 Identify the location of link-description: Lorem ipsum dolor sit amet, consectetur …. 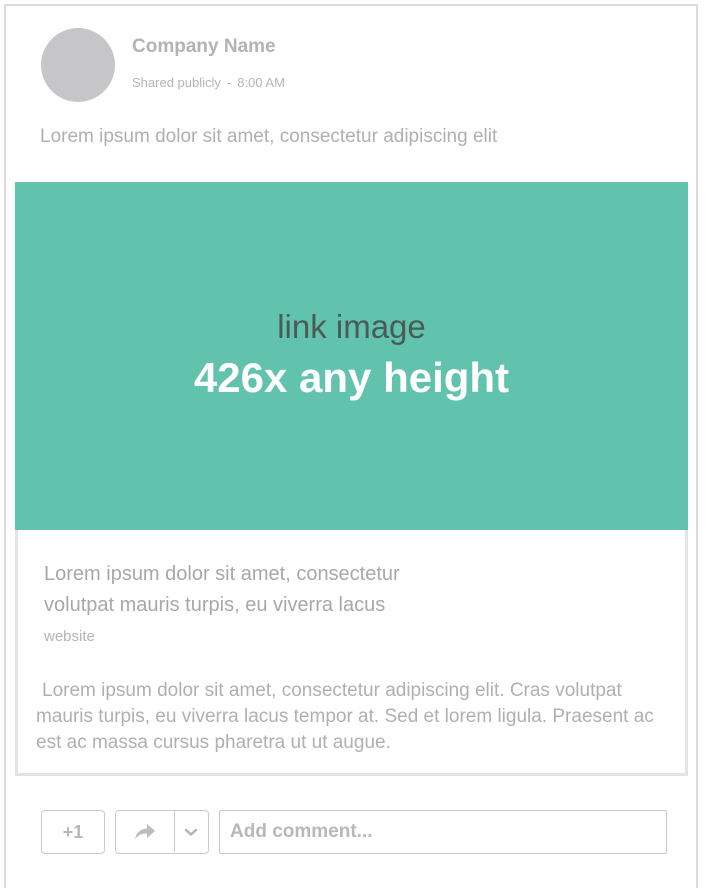
(345, 716).